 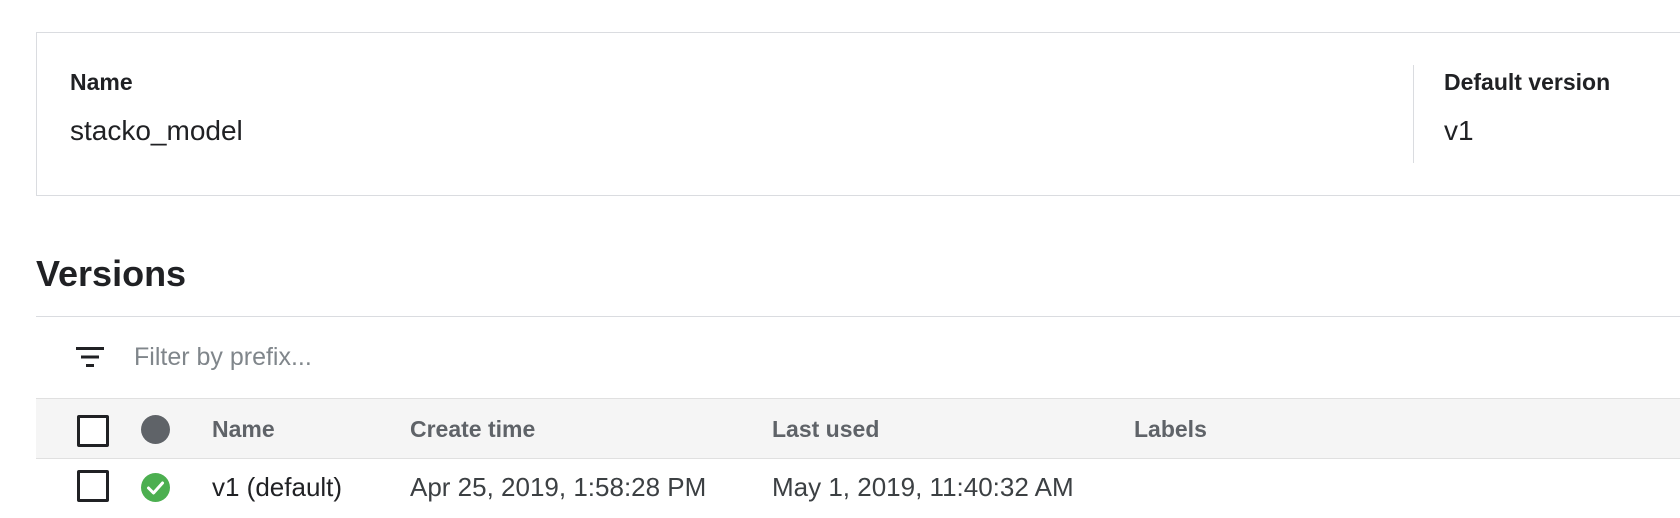 What do you see at coordinates (1459, 130) in the screenshot?
I see `default-version-value: v1` at bounding box center [1459, 130].